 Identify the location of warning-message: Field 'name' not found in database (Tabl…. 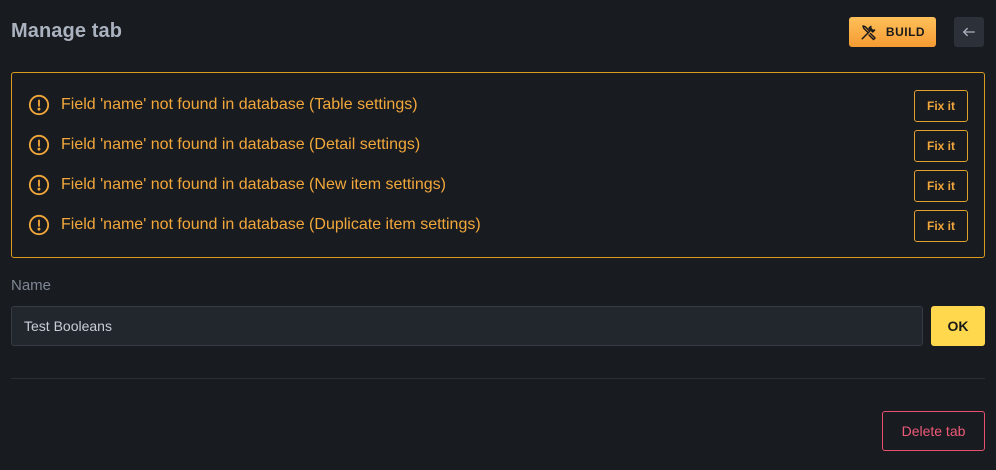
(239, 104).